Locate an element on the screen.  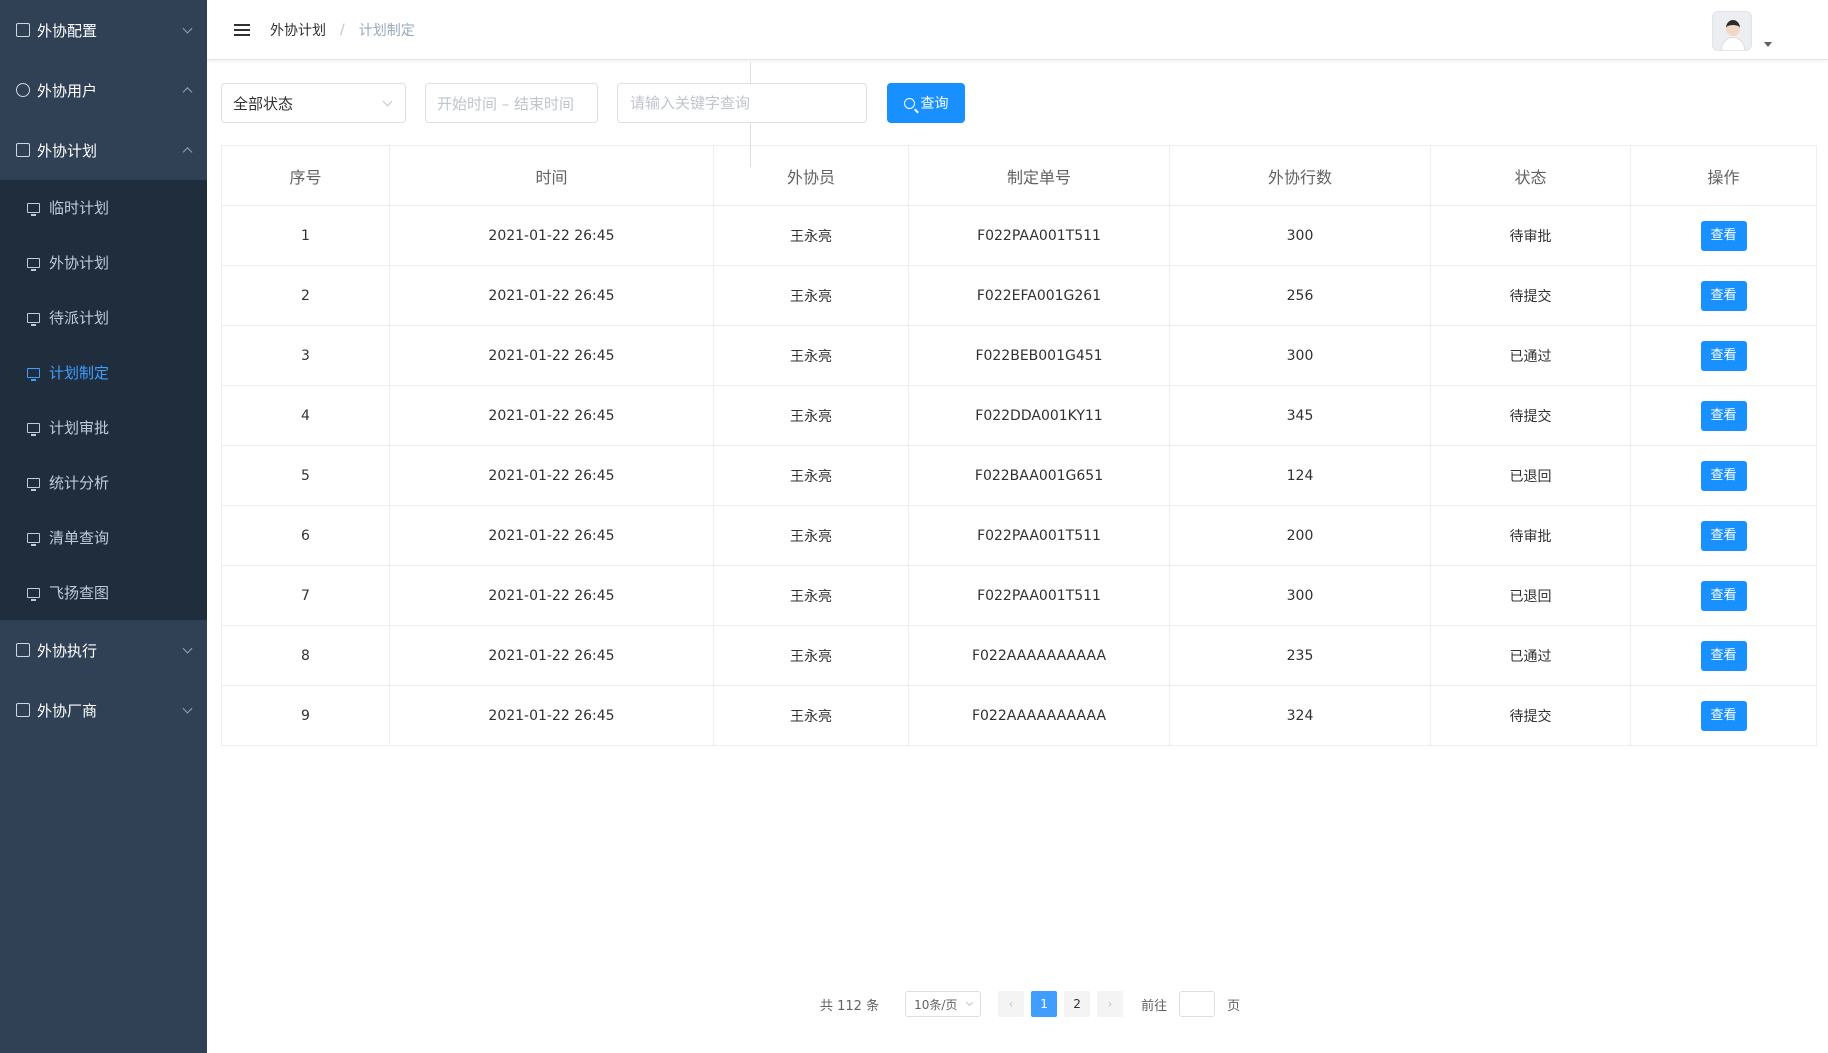
user-icon is located at coordinates (23, 90).